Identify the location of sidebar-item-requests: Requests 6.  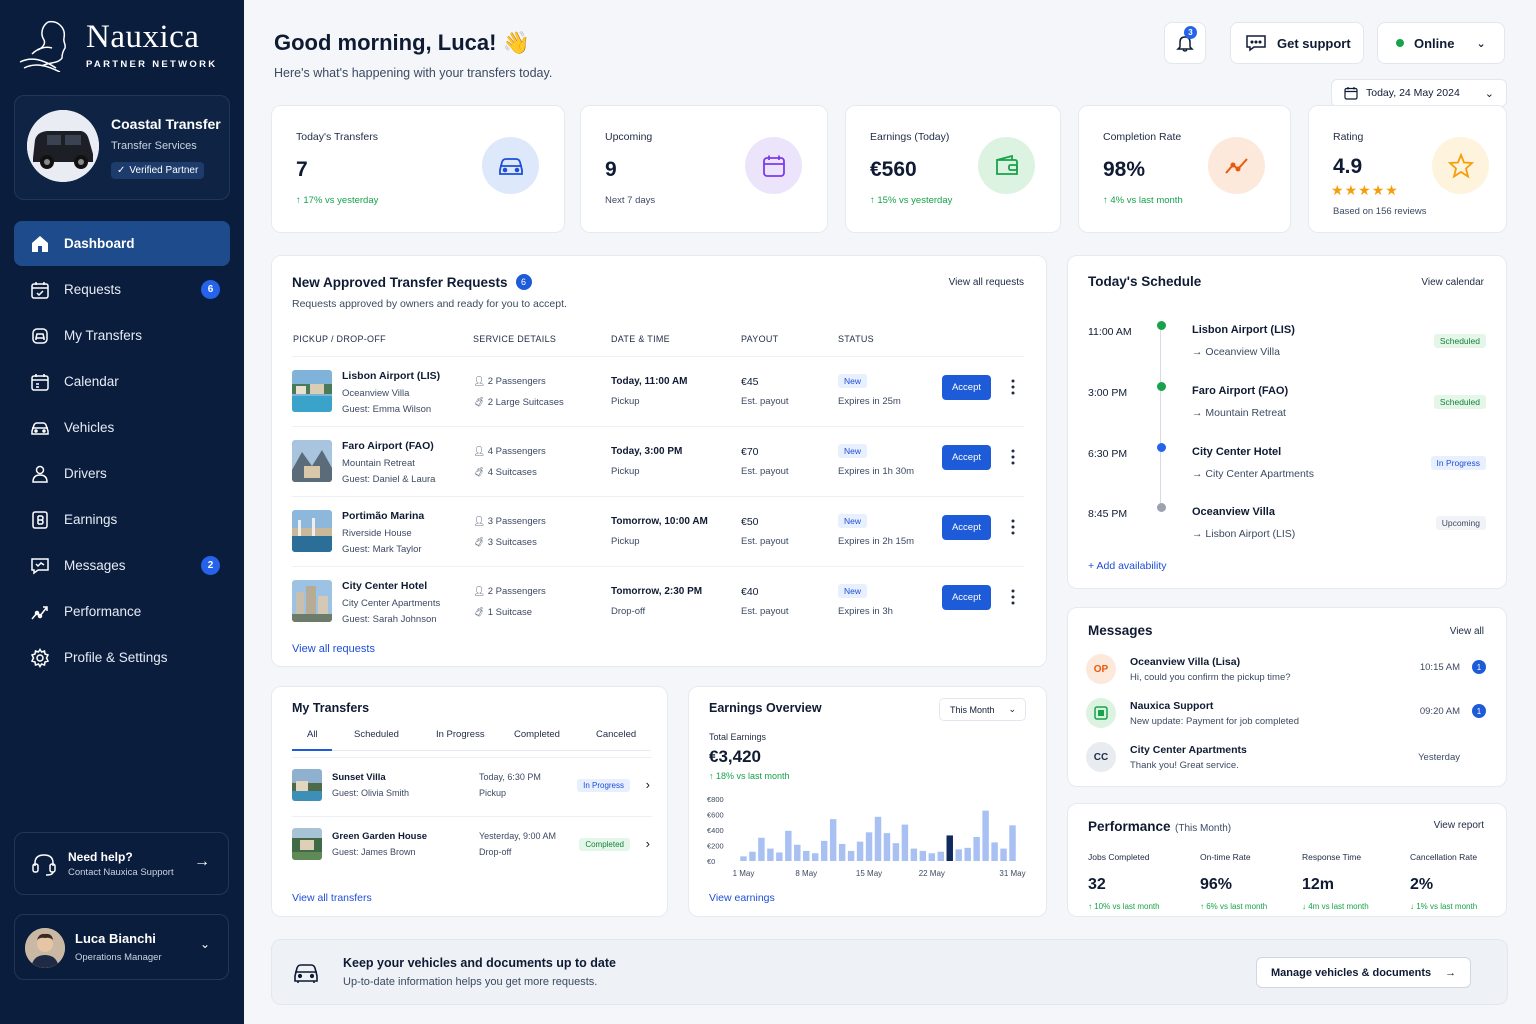
(122, 289).